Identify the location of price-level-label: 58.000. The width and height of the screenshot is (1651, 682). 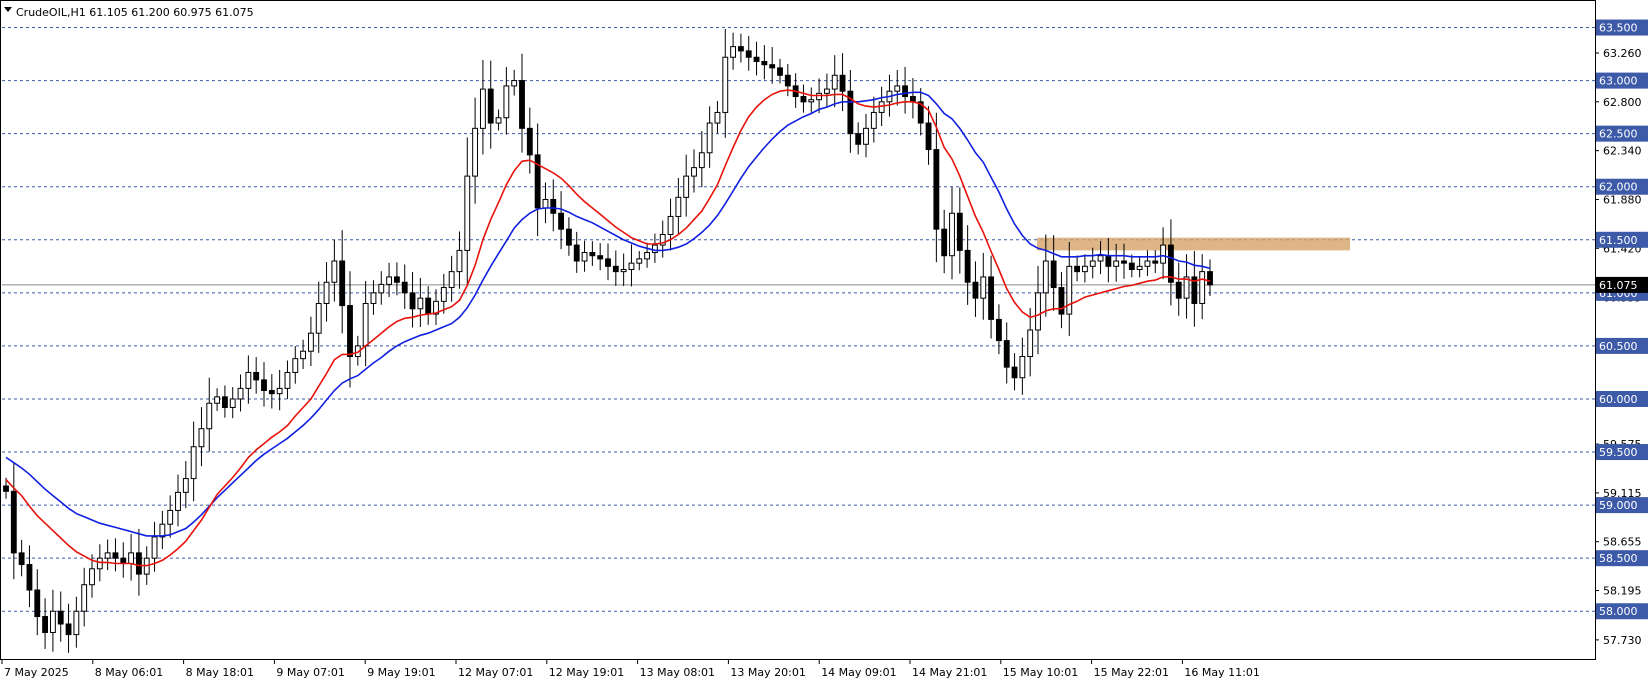
(1618, 611).